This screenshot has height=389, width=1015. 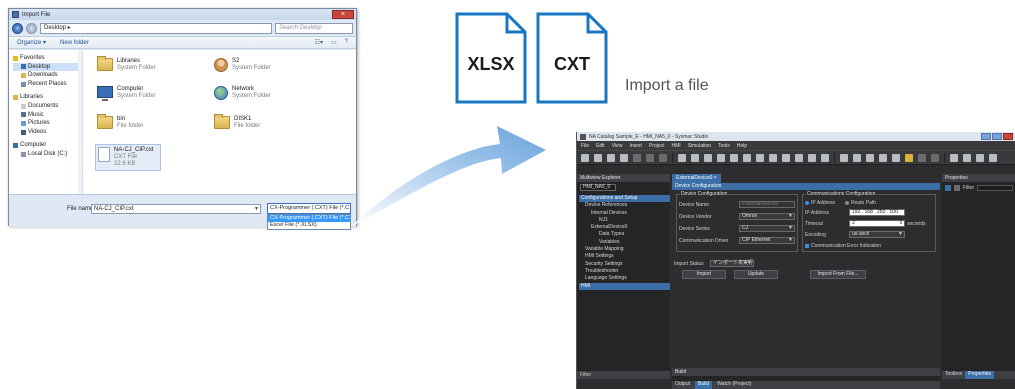 What do you see at coordinates (721, 157) in the screenshot?
I see `distribute-icon` at bounding box center [721, 157].